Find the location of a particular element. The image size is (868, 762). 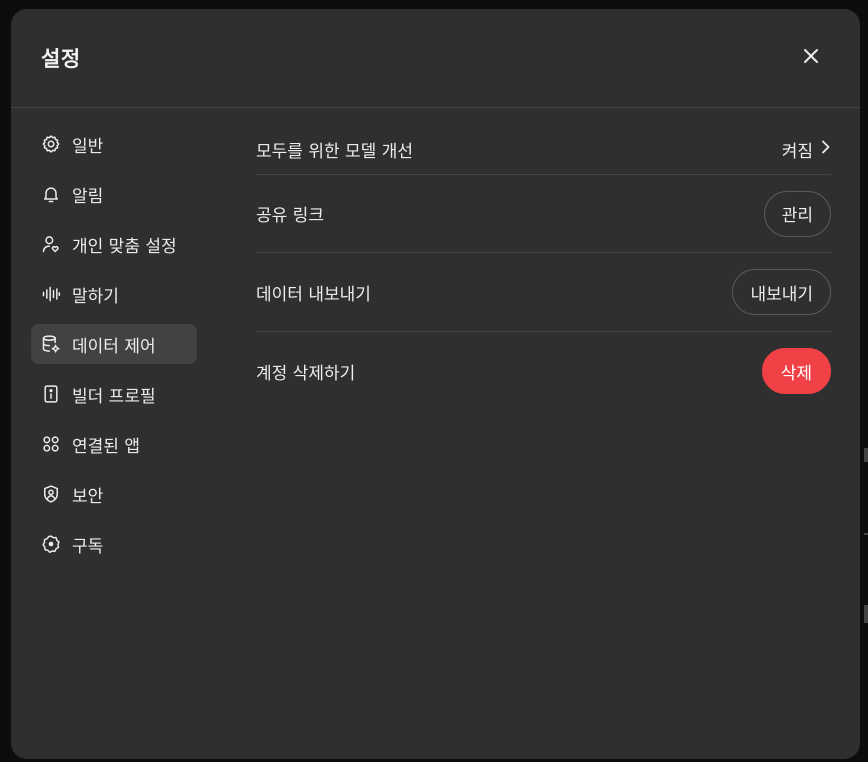

sidebar-item-connected-apps: 연결된 앱 is located at coordinates (114, 444).